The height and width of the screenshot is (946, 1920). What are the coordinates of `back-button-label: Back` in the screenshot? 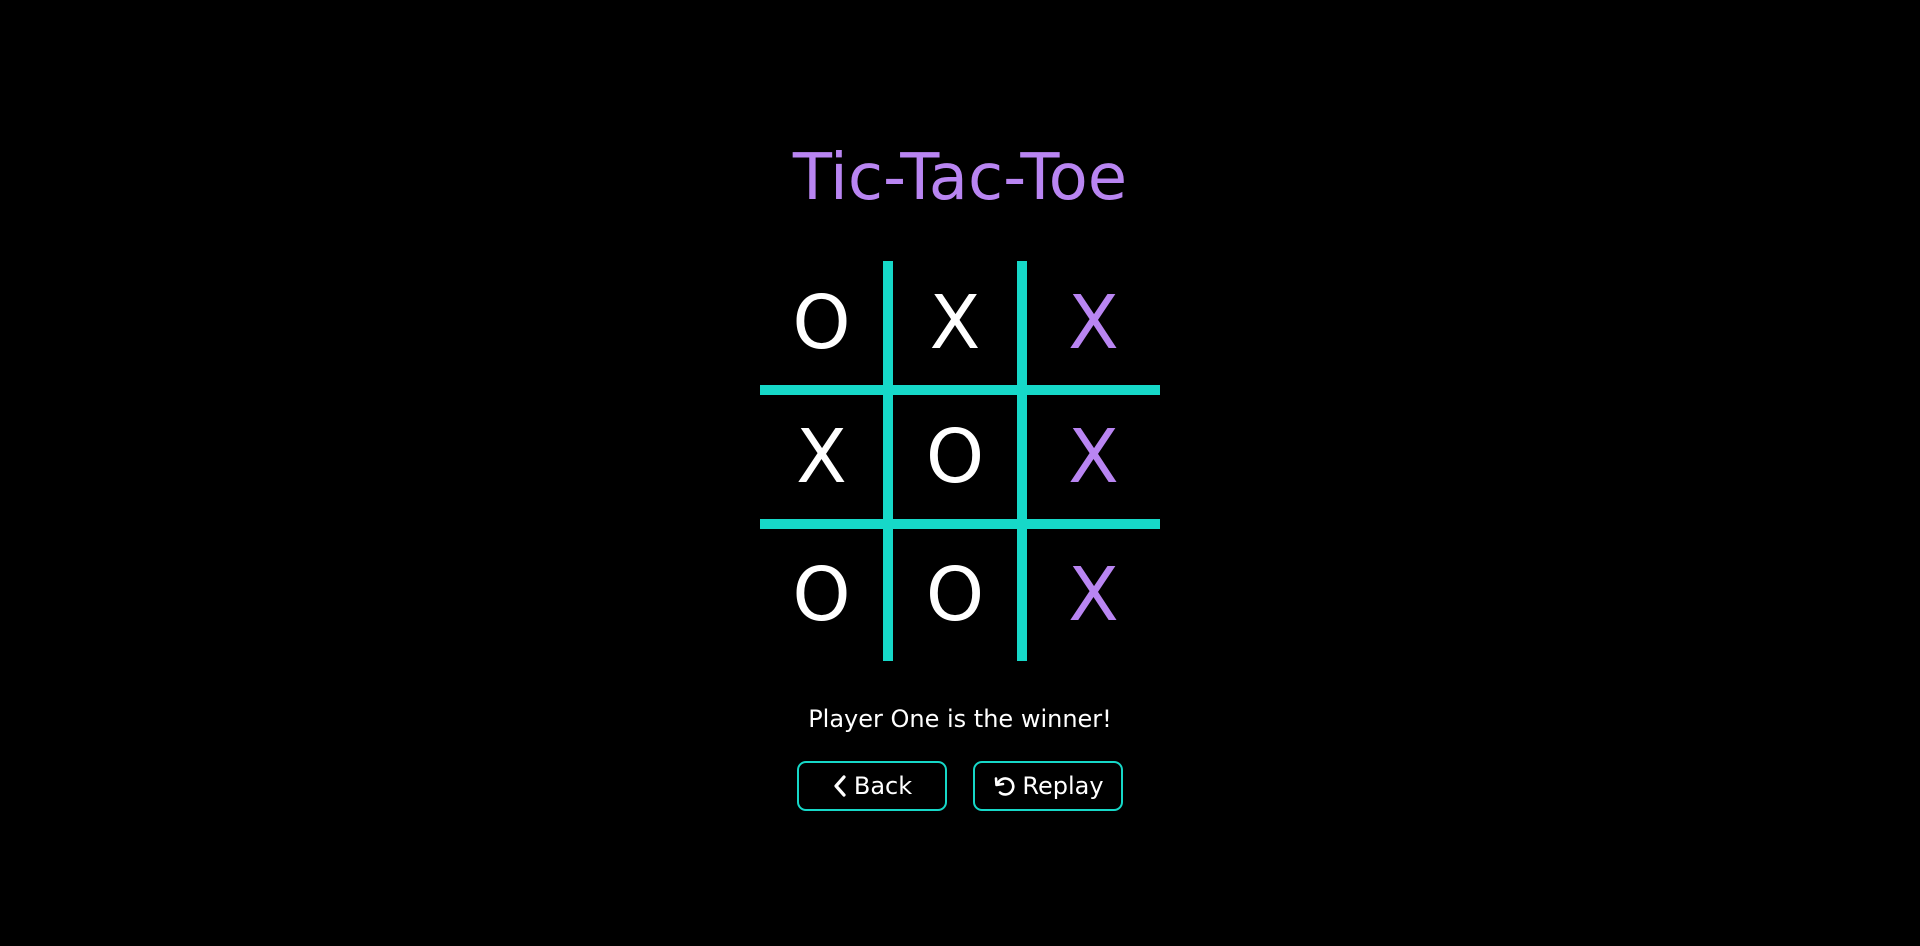 It's located at (883, 786).